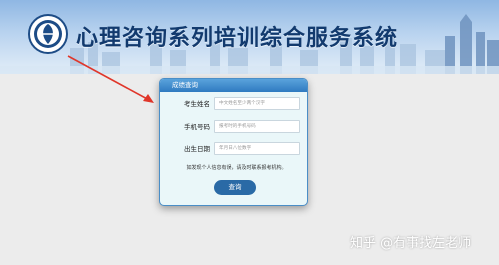 Image resolution: width=499 pixels, height=265 pixels. Describe the element at coordinates (237, 38) in the screenshot. I see `site-title: 心理咨询系列培训综合服务系统` at that location.